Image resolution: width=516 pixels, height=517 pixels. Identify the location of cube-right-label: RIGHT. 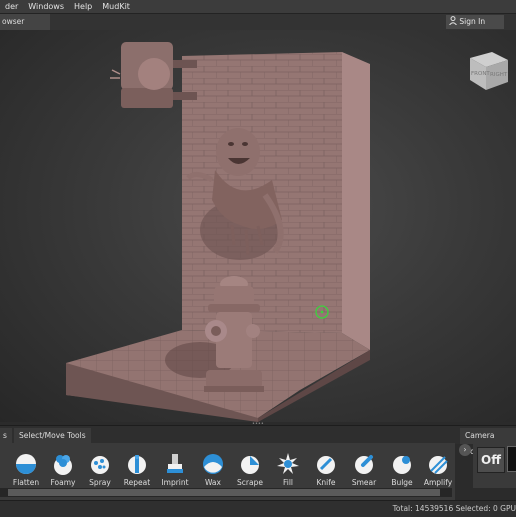
(499, 75).